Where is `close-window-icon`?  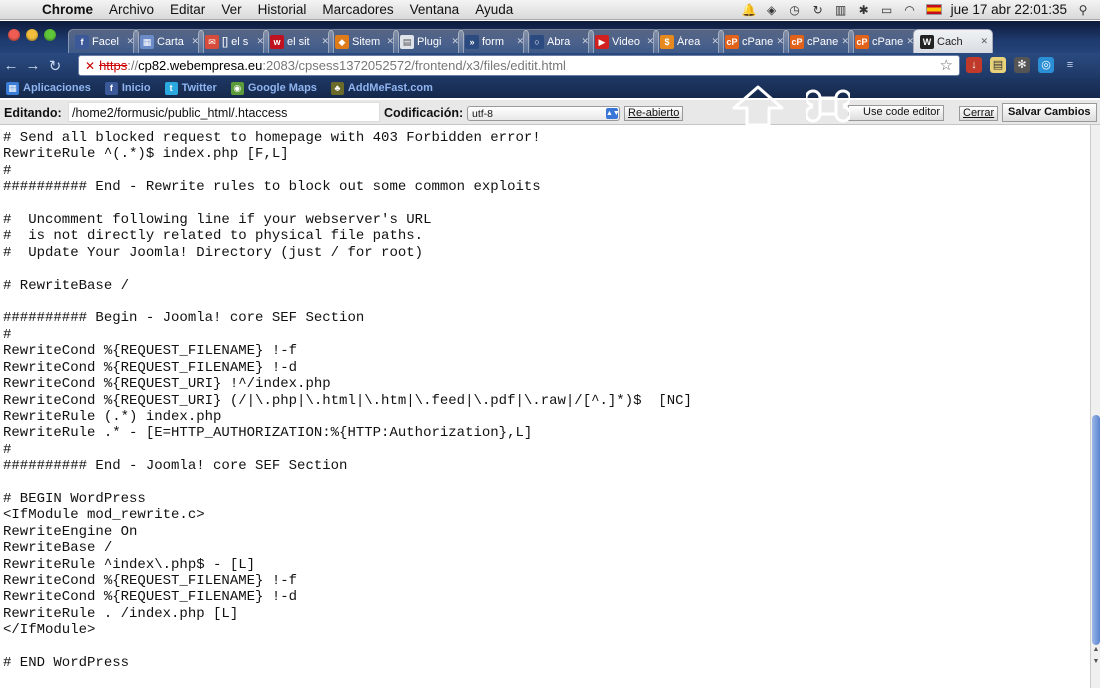 close-window-icon is located at coordinates (14, 35).